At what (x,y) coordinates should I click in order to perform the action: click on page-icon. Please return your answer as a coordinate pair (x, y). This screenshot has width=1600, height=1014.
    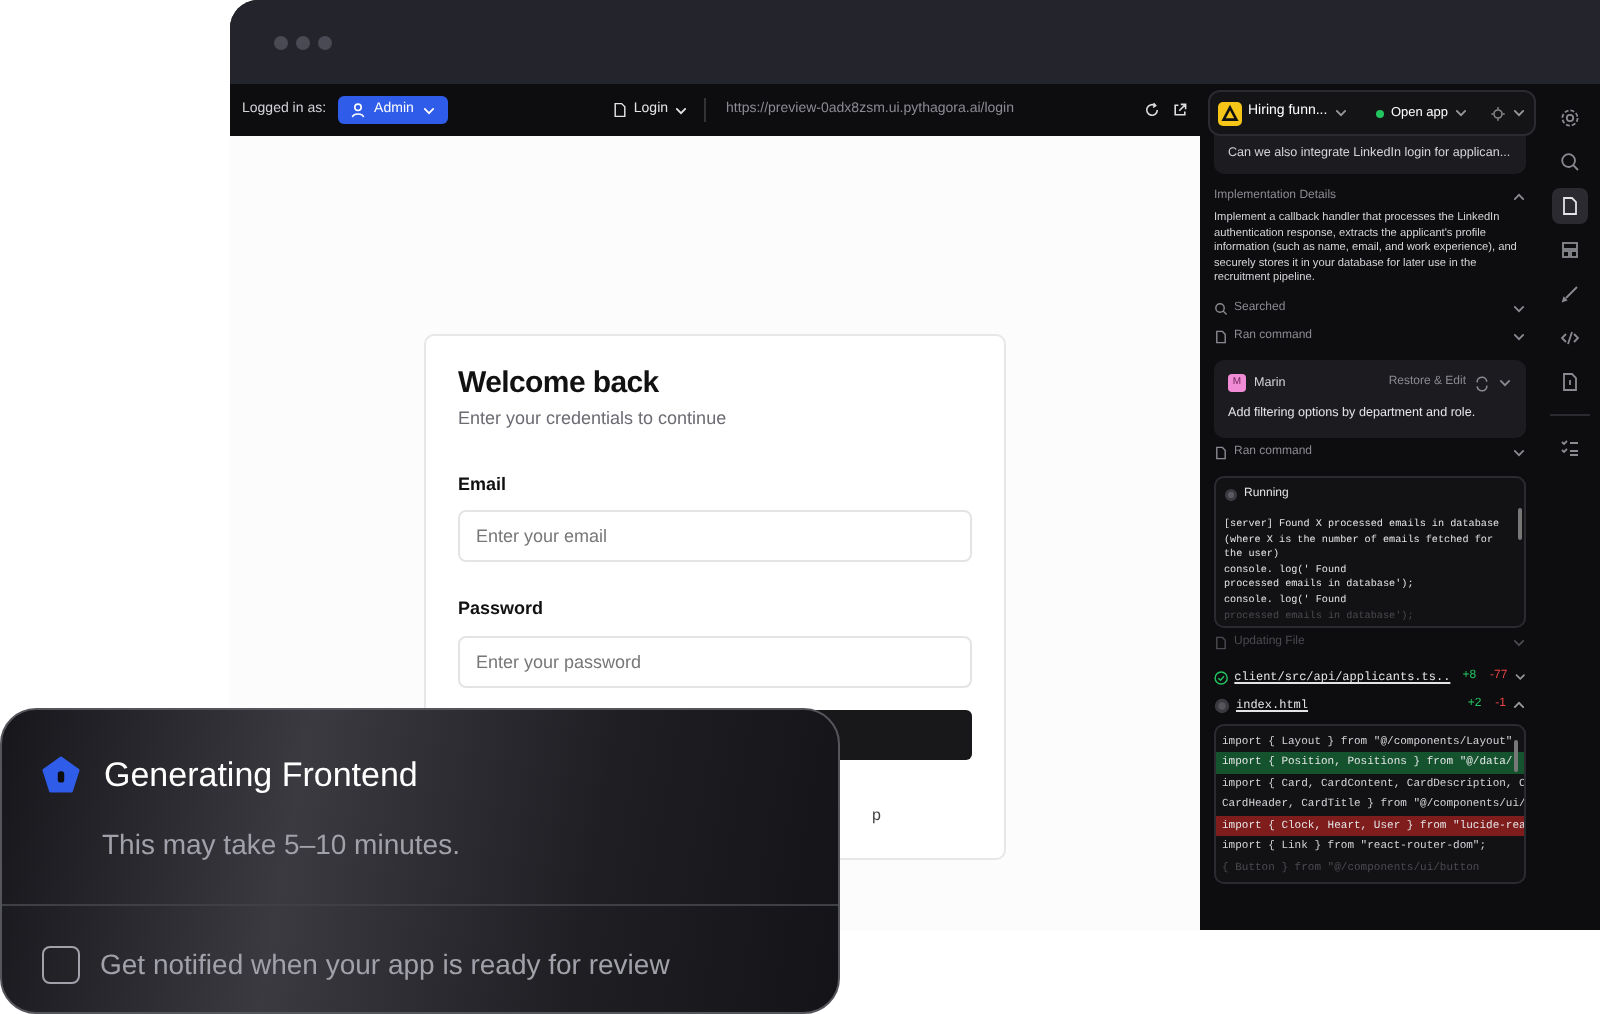
    Looking at the image, I should click on (619, 110).